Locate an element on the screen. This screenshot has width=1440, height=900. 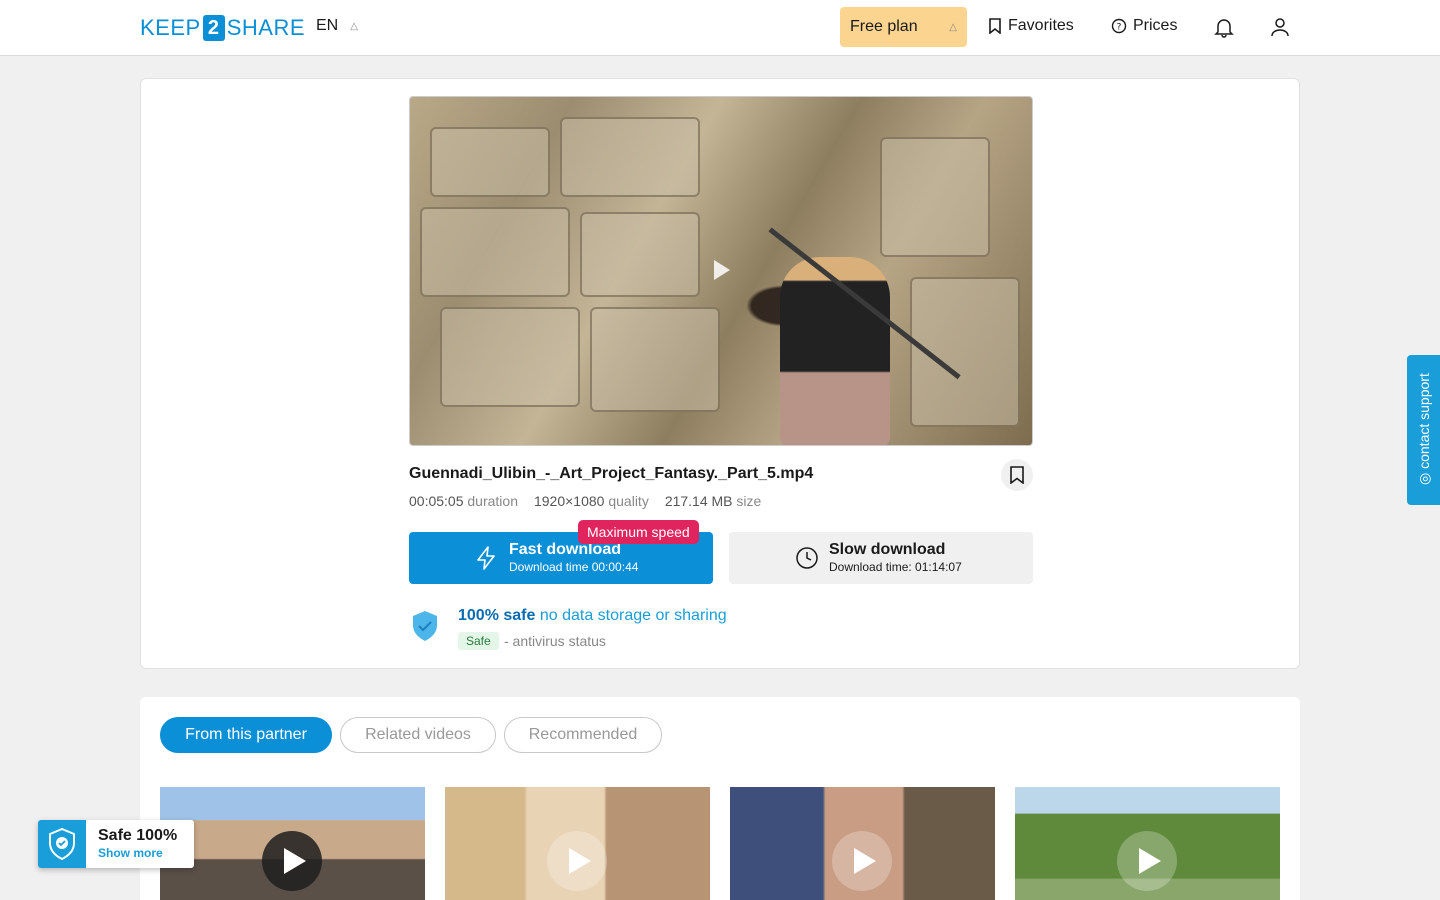
clock-icon is located at coordinates (807, 558).